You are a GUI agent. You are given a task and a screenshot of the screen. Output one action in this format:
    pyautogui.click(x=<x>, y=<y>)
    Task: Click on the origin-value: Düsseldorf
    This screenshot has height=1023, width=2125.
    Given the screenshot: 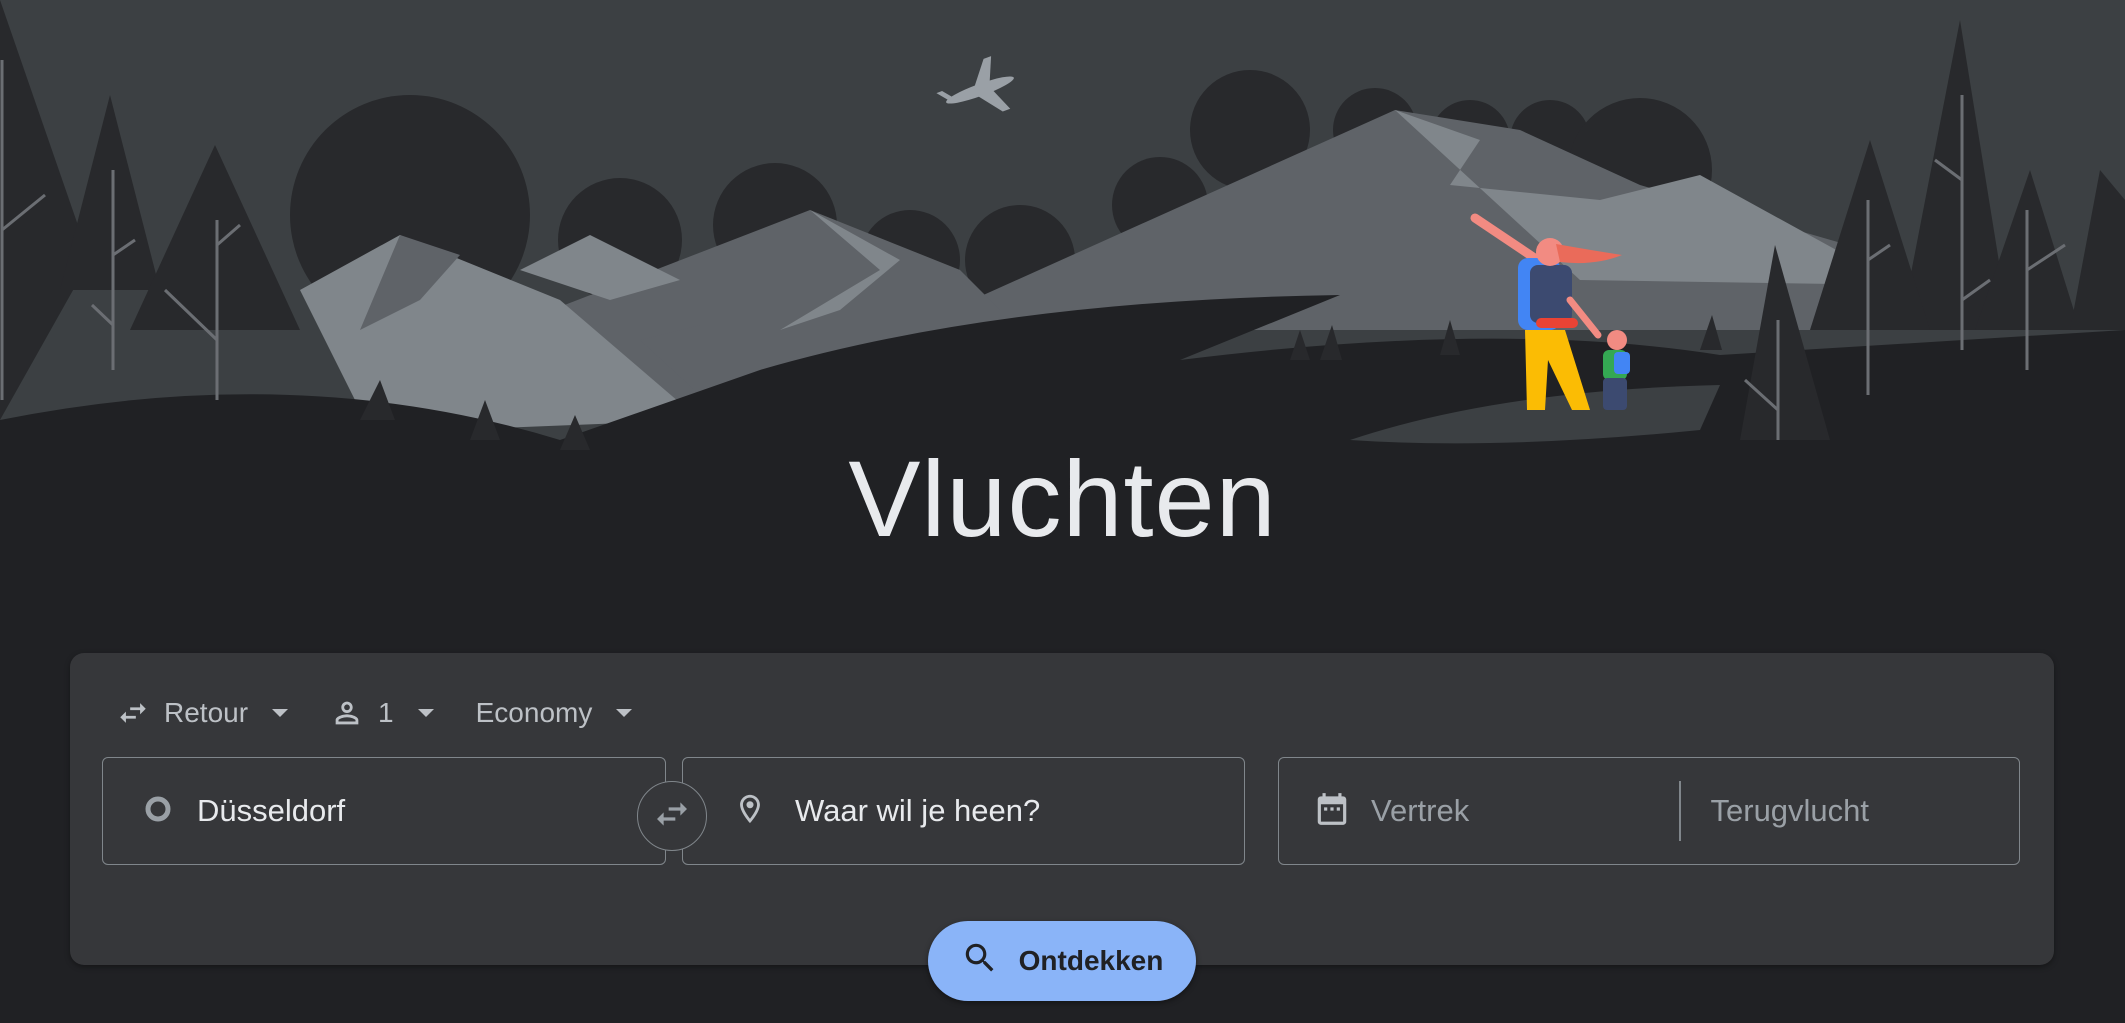 What is the action you would take?
    pyautogui.click(x=271, y=810)
    